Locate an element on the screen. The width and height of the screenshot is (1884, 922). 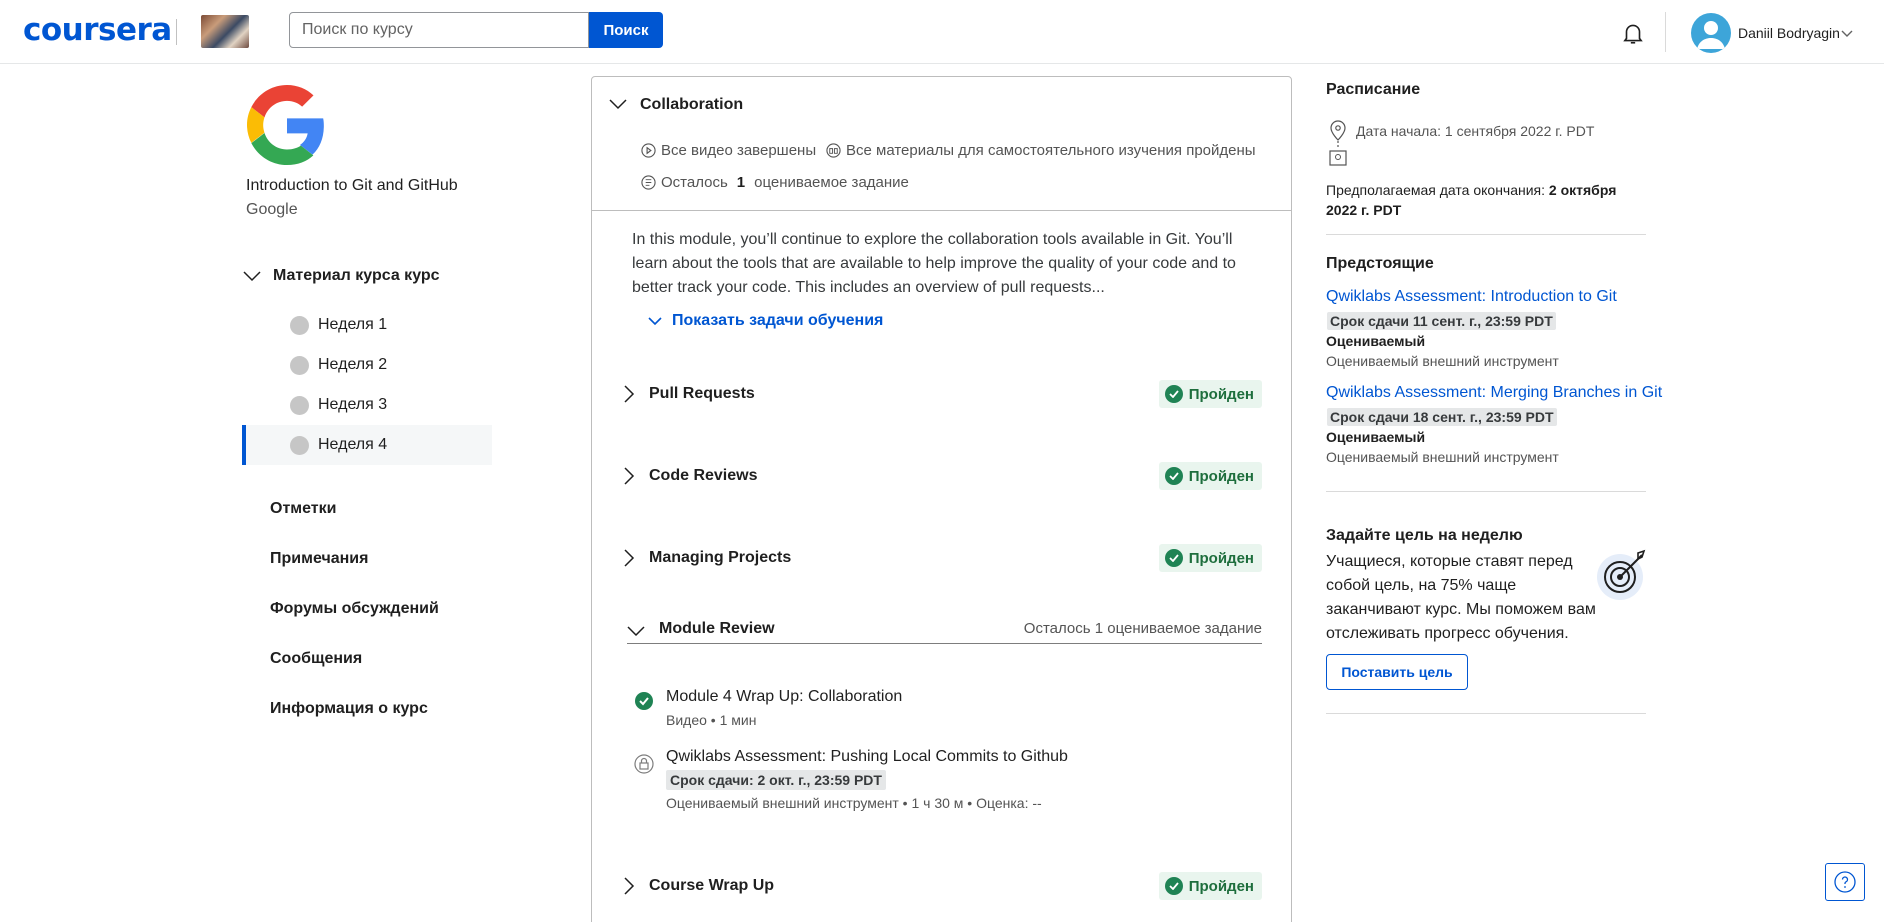
schedule-title: Расписание is located at coordinates (1373, 89).